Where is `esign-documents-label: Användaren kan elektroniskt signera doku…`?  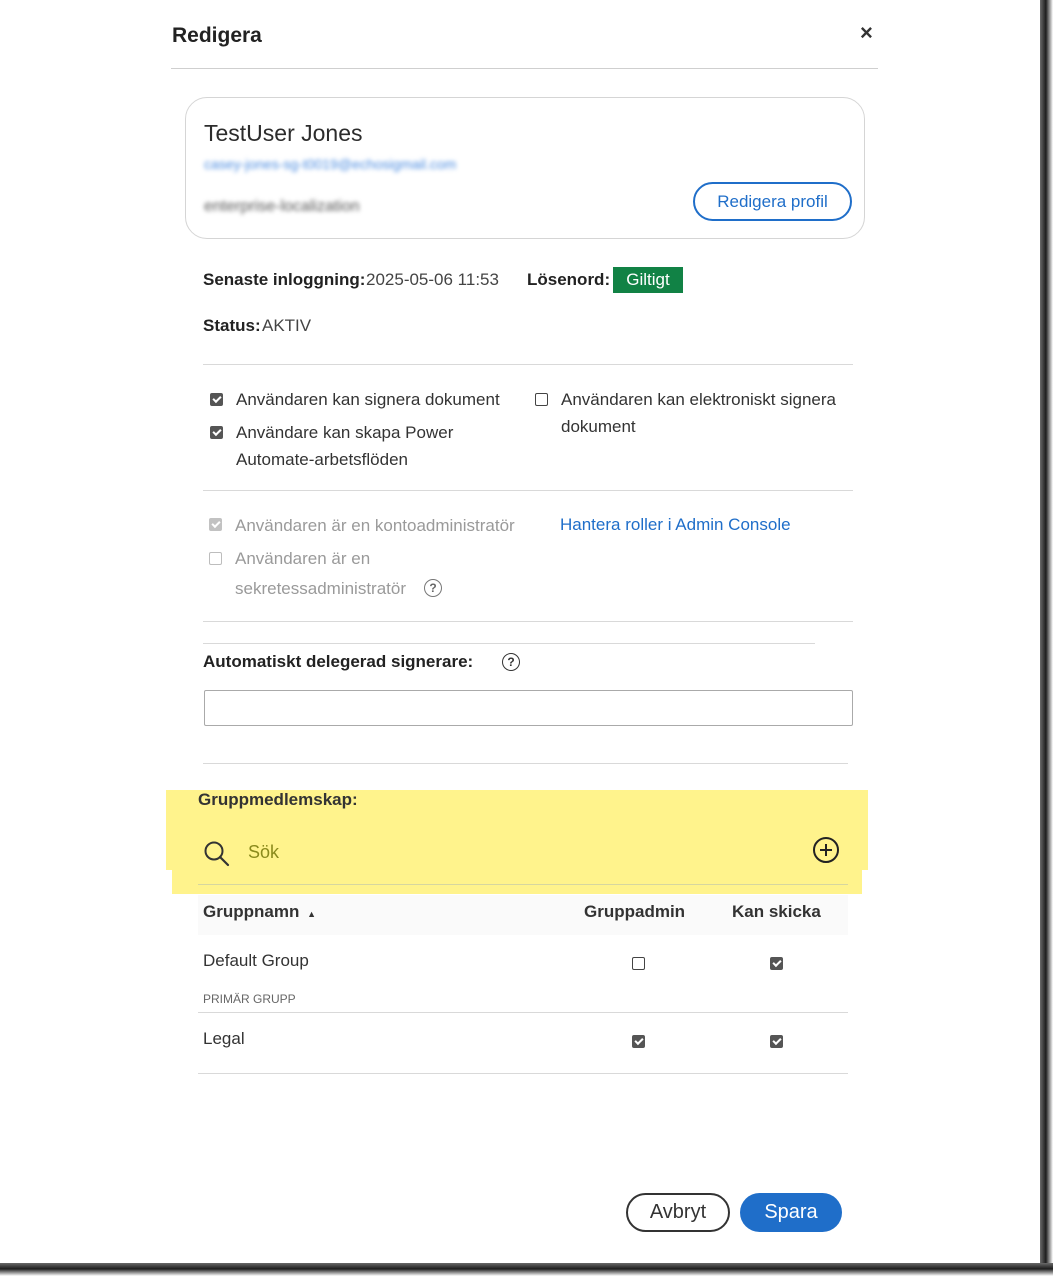
esign-documents-label: Användaren kan elektroniskt signera doku… is located at coordinates (698, 413).